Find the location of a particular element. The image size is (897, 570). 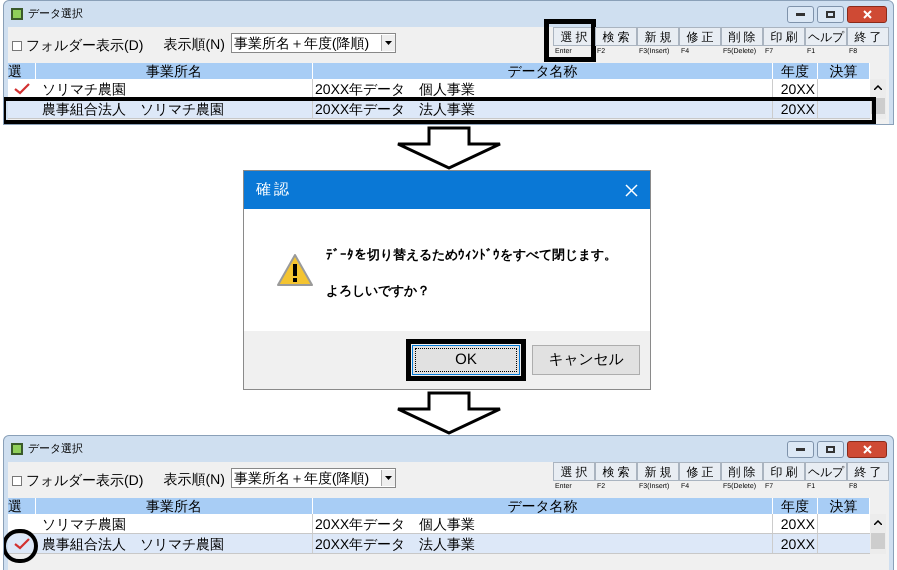

warning-icon is located at coordinates (295, 270).